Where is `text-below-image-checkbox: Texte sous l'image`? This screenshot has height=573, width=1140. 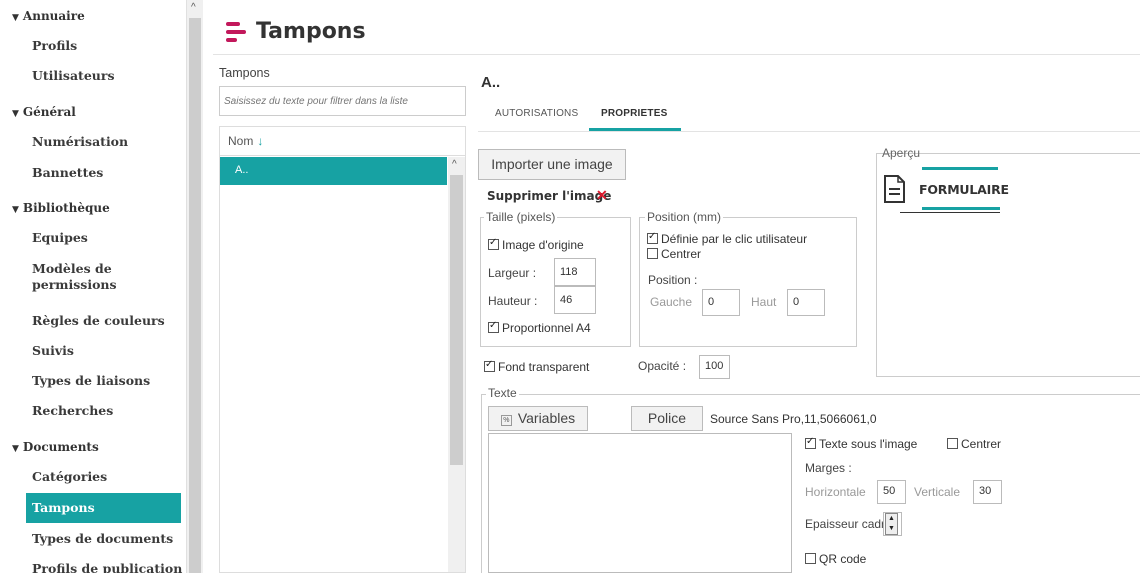 text-below-image-checkbox: Texte sous l'image is located at coordinates (861, 443).